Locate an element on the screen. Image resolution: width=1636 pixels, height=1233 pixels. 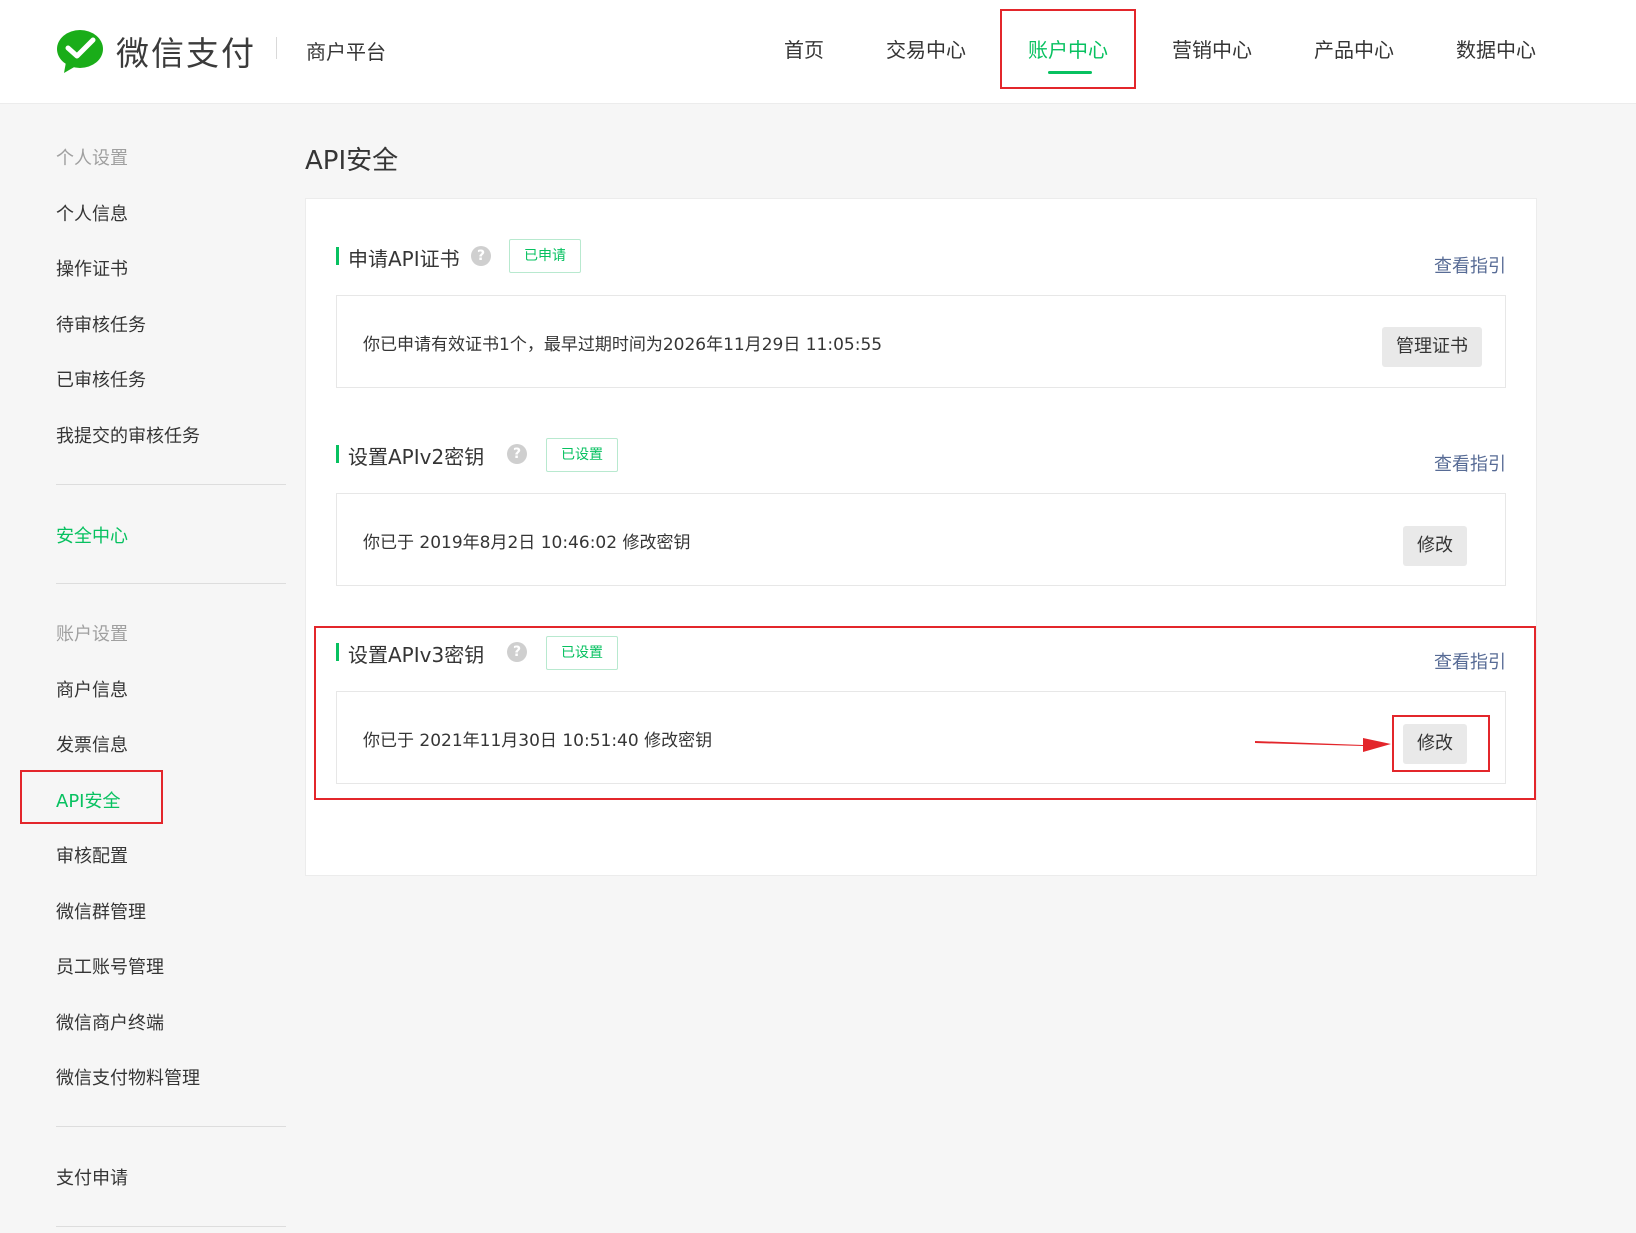
status-badge-api-cert: 已申请 is located at coordinates (545, 256).